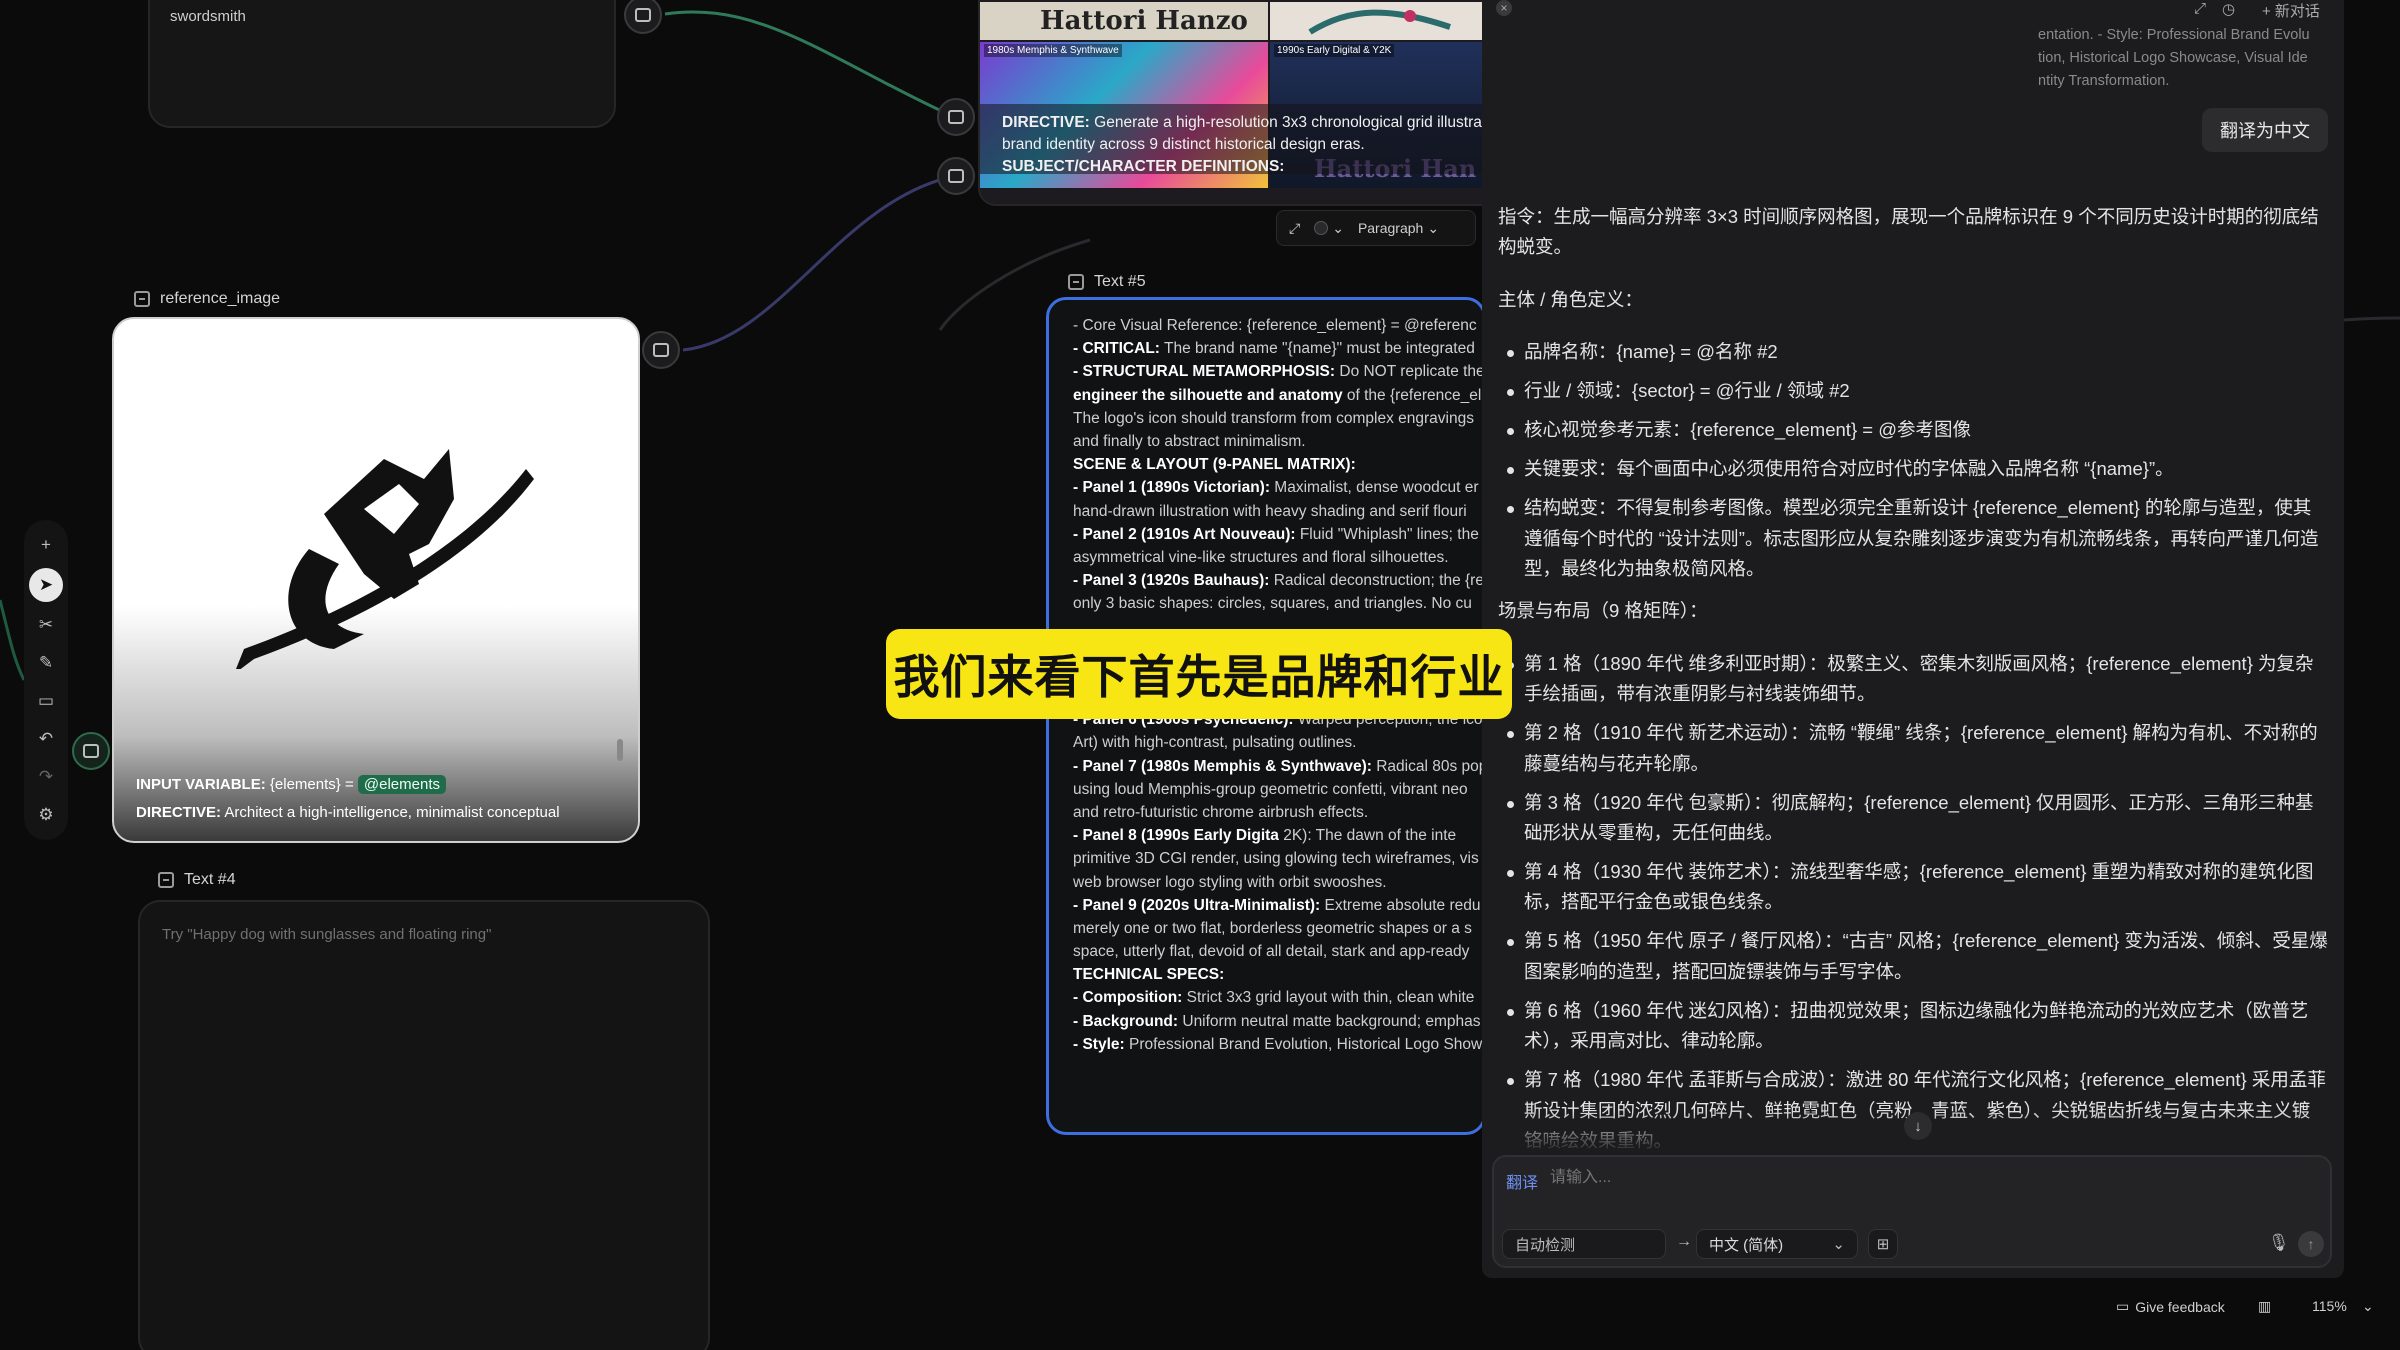 The image size is (2400, 1350). Describe the element at coordinates (1603, 611) in the screenshot. I see `translation-heading: 场景与布局（9 格矩阵）：` at that location.